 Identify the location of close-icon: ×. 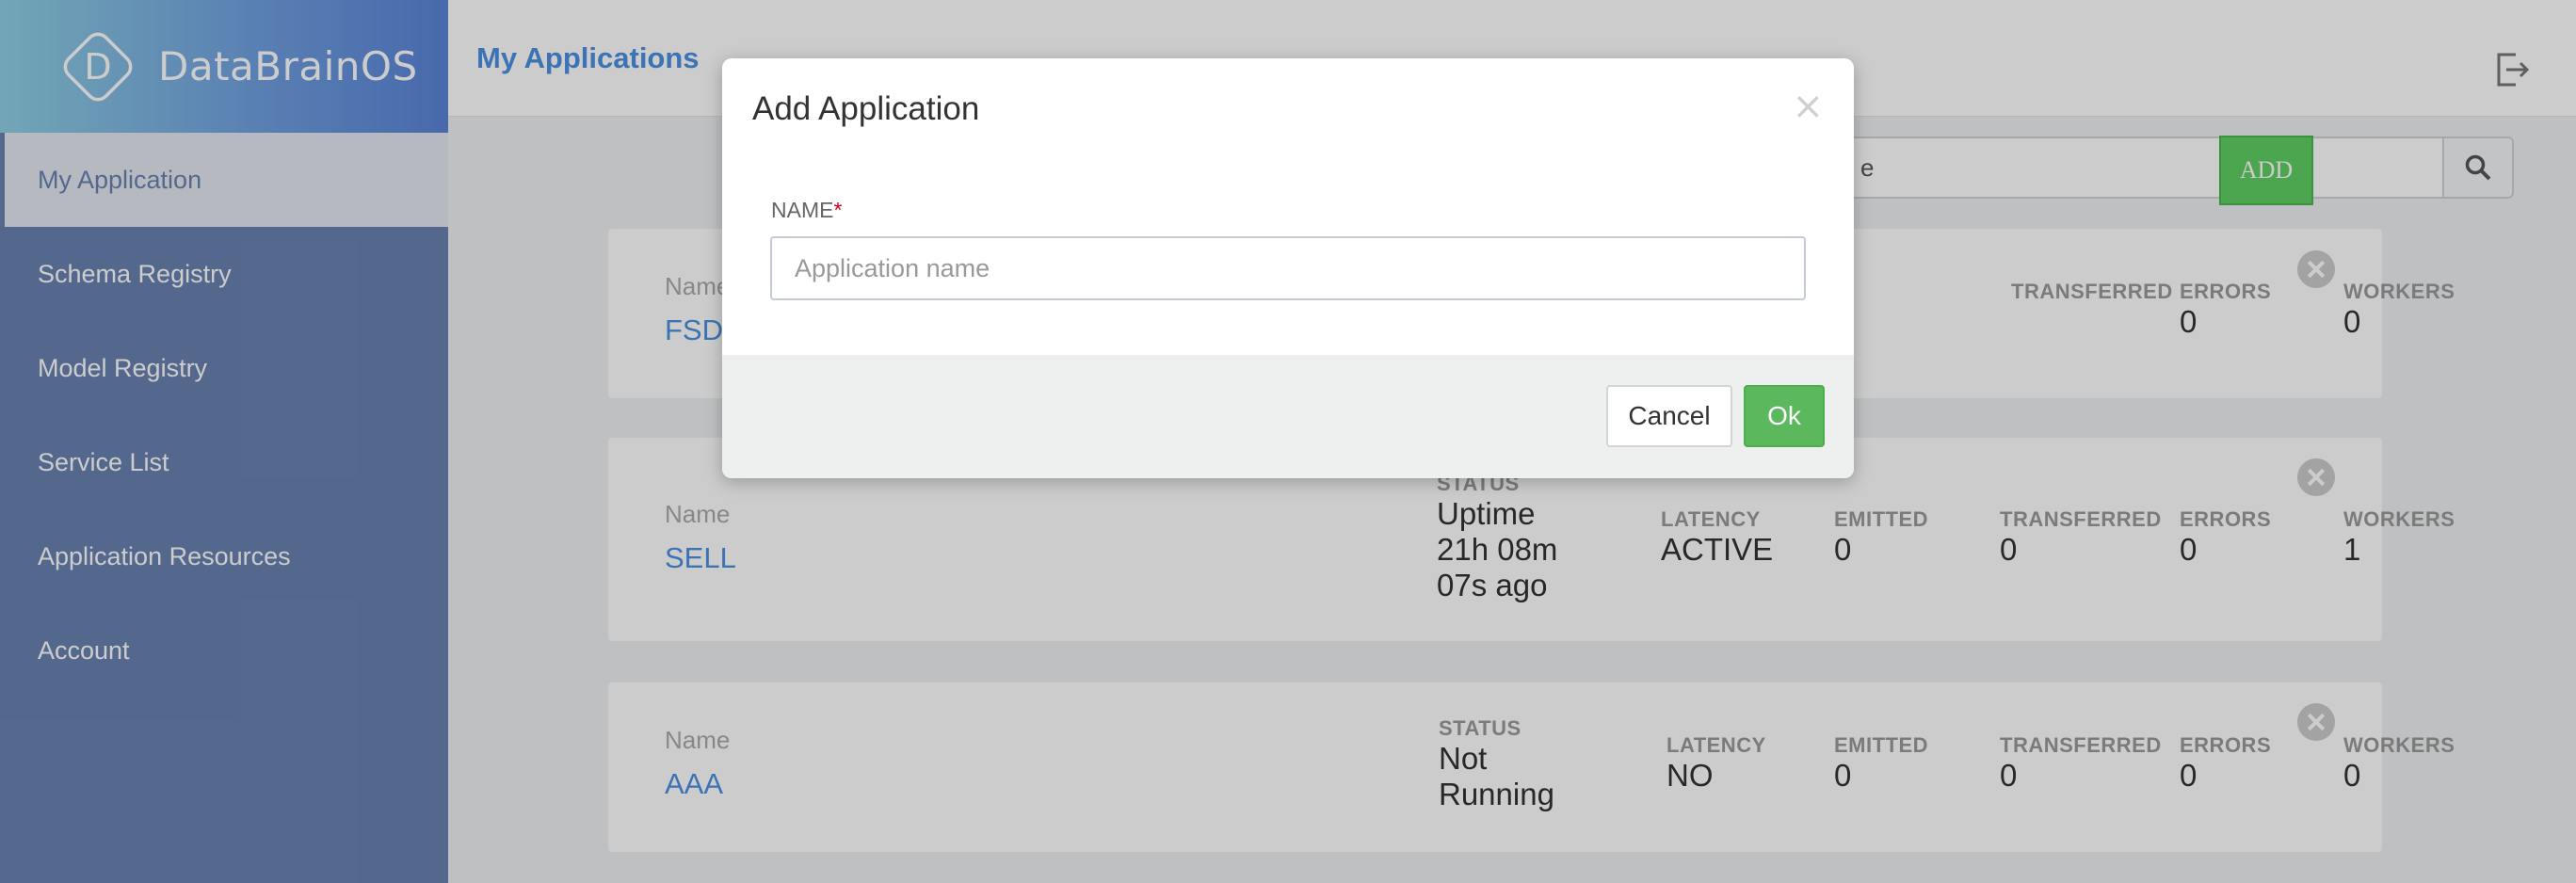
(1808, 106).